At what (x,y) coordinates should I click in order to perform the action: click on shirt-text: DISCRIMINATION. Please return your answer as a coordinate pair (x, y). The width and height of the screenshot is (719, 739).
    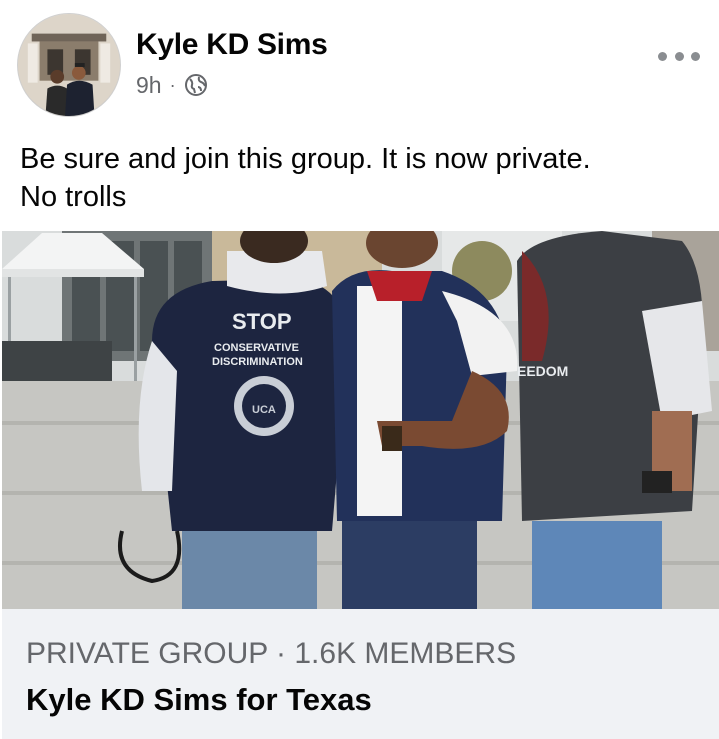
    Looking at the image, I should click on (257, 362).